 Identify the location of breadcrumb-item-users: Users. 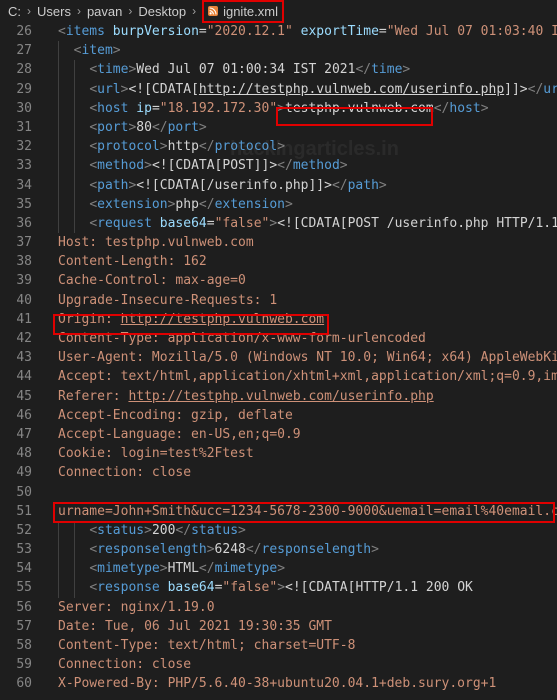
(54, 11).